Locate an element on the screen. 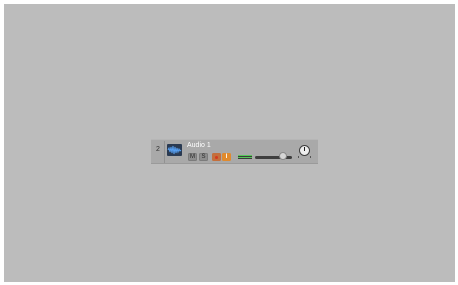 The width and height of the screenshot is (458, 285). waveform-icon is located at coordinates (174, 150).